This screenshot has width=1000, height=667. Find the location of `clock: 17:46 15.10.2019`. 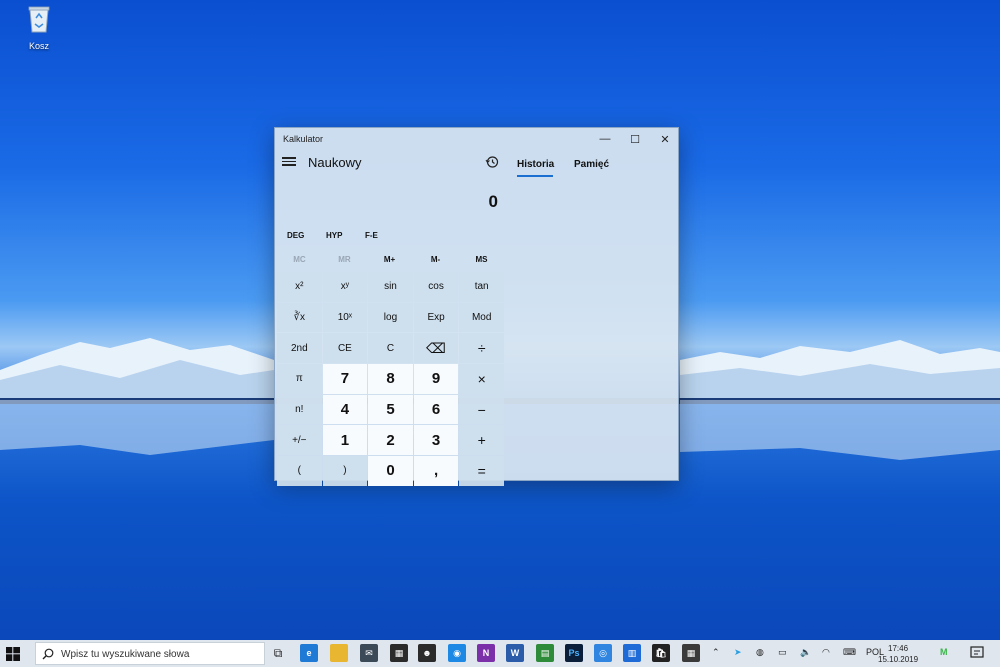

clock: 17:46 15.10.2019 is located at coordinates (898, 654).